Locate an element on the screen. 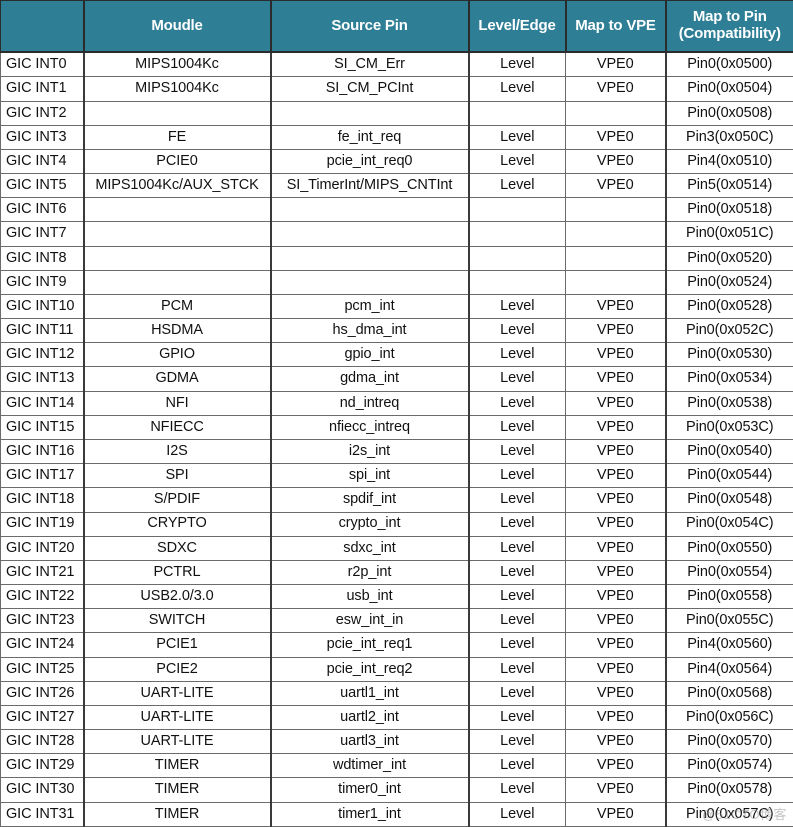 The image size is (793, 827). cell-map-to-pin: Pin0(0x051C) is located at coordinates (729, 234).